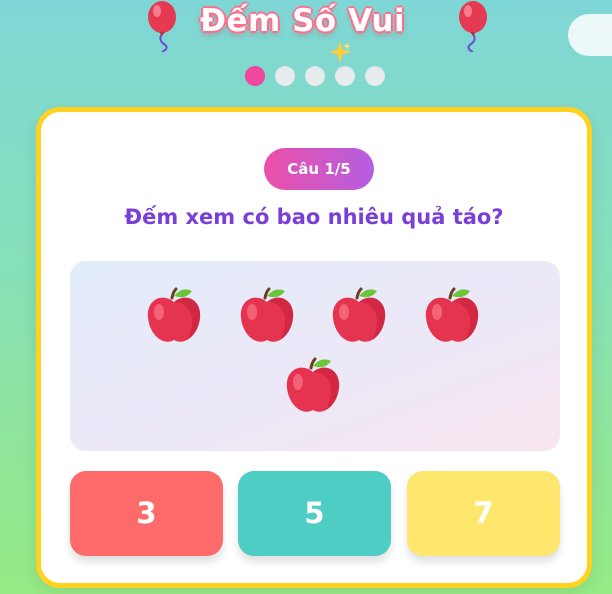  Describe the element at coordinates (255, 76) in the screenshot. I see `progress-dot-active` at that location.